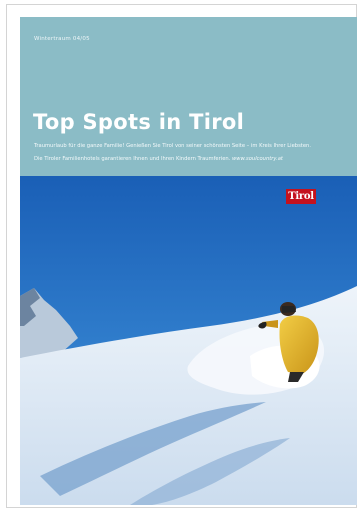 This screenshot has width=364, height=514. I want to click on website-link: www.soulcountry.at, so click(257, 159).